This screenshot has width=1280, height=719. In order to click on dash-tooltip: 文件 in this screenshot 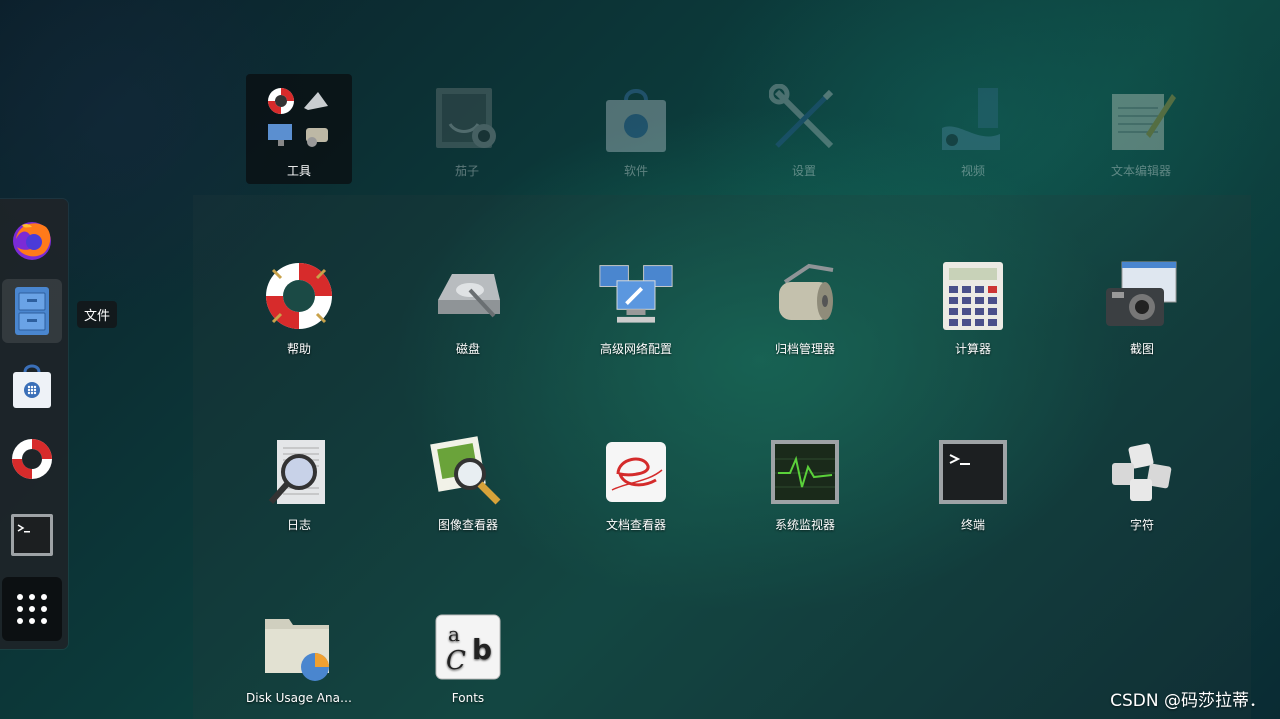, I will do `click(97, 314)`.